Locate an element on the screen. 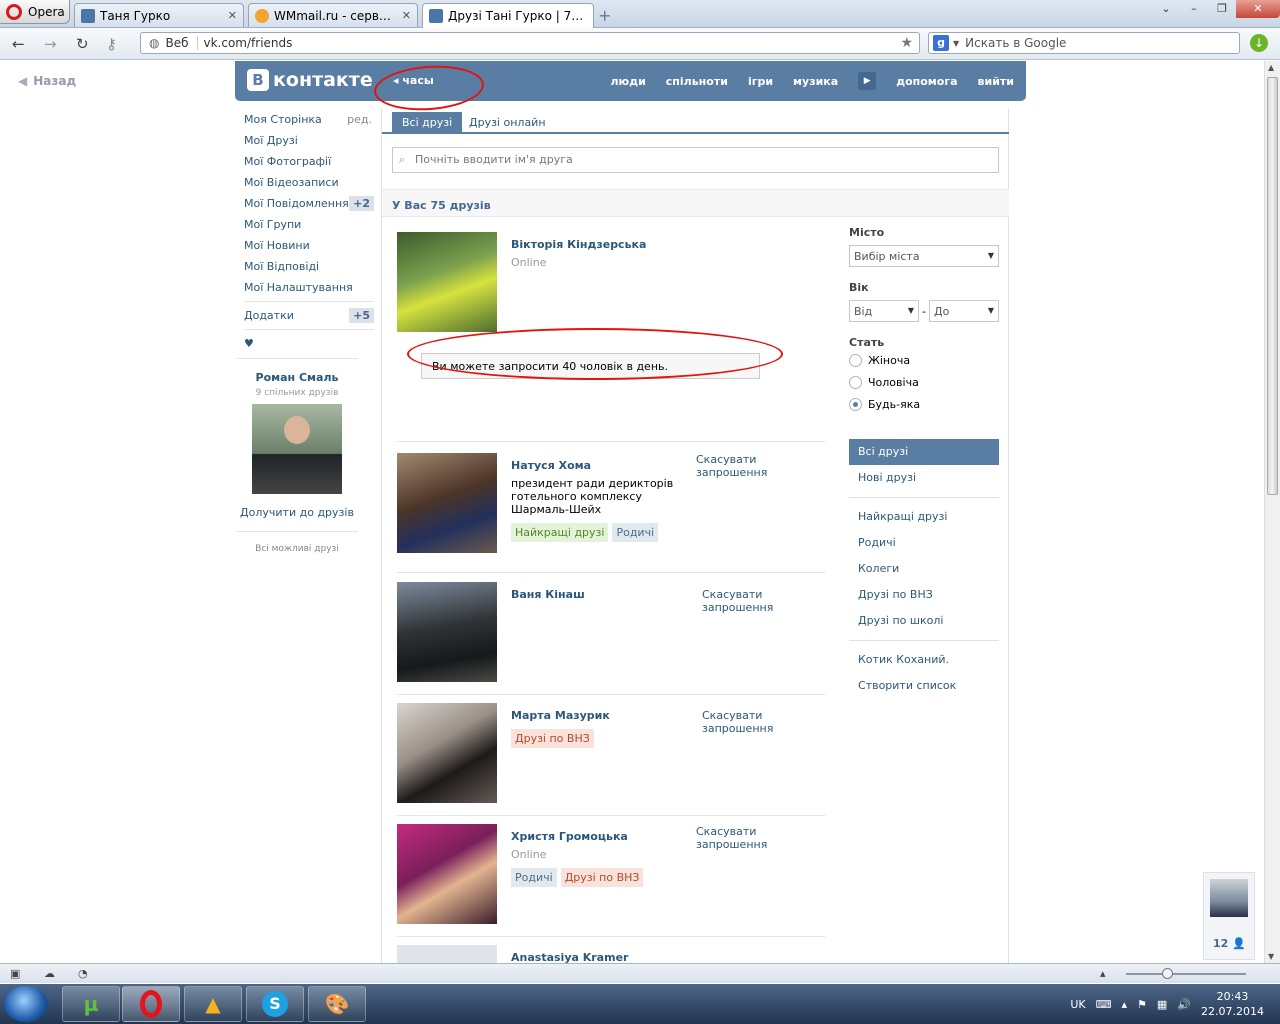 Image resolution: width=1280 pixels, height=1024 pixels. nav-logout: вийти is located at coordinates (996, 81).